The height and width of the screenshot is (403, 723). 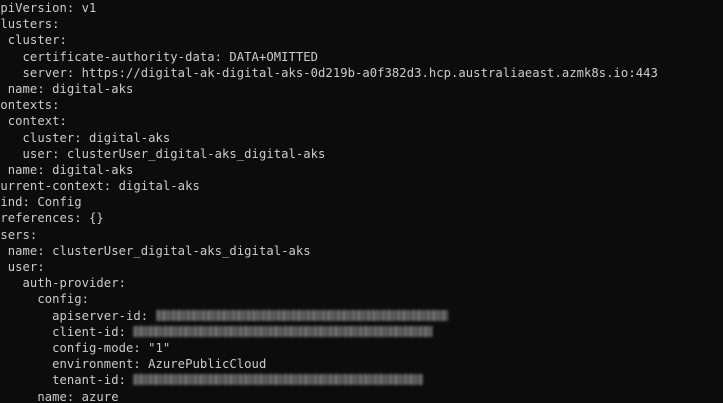 What do you see at coordinates (26, 267) in the screenshot?
I see `line-text: user:` at bounding box center [26, 267].